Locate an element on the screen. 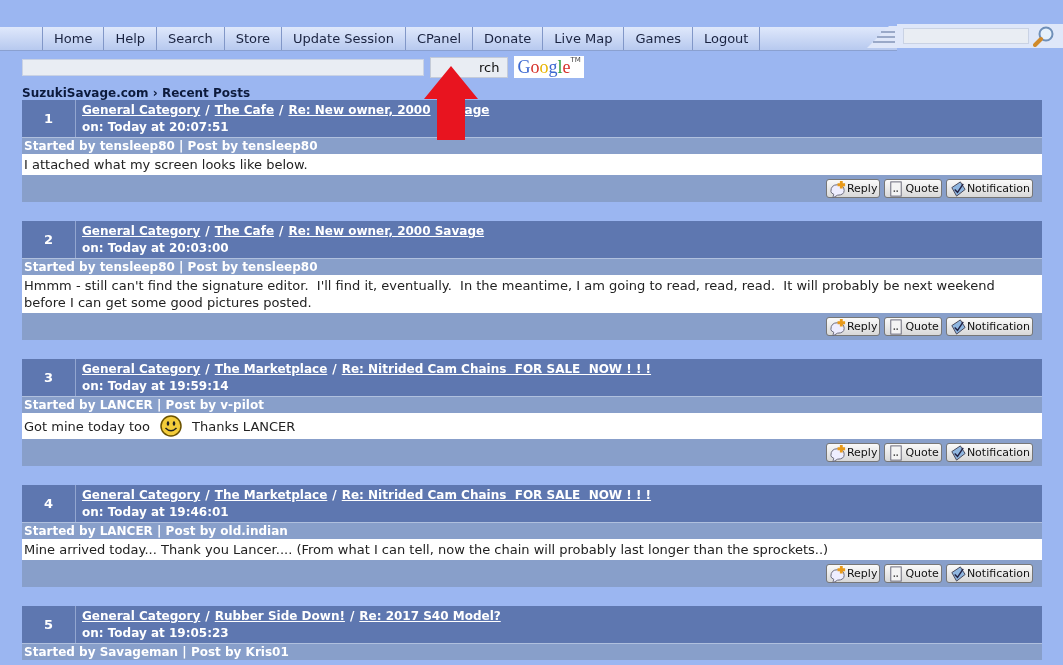 The image size is (1063, 665). search-field is located at coordinates (966, 35).